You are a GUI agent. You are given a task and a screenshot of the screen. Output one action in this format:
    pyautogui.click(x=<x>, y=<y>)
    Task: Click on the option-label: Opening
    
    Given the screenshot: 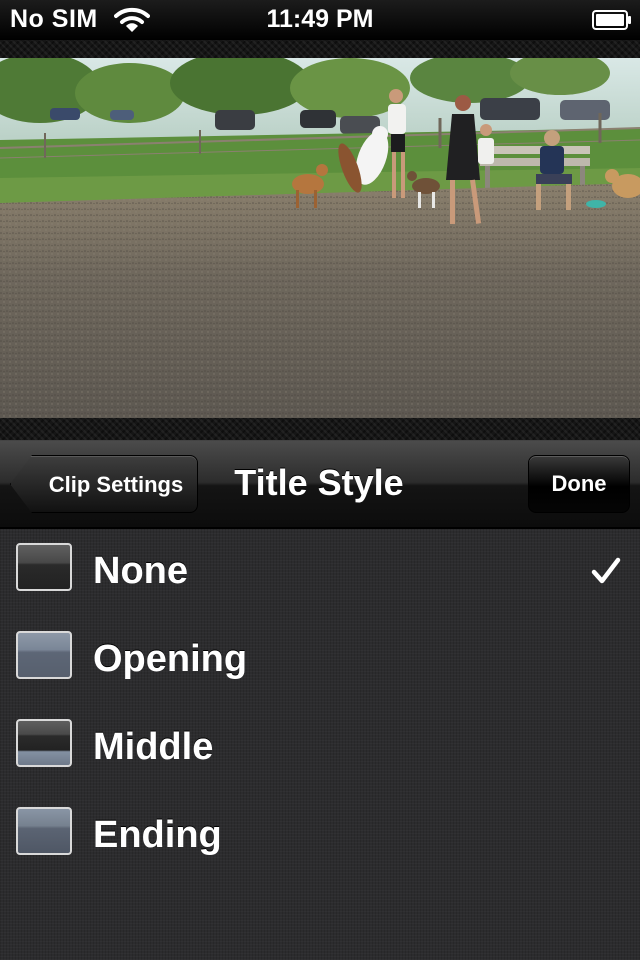 What is the action you would take?
    pyautogui.click(x=170, y=659)
    